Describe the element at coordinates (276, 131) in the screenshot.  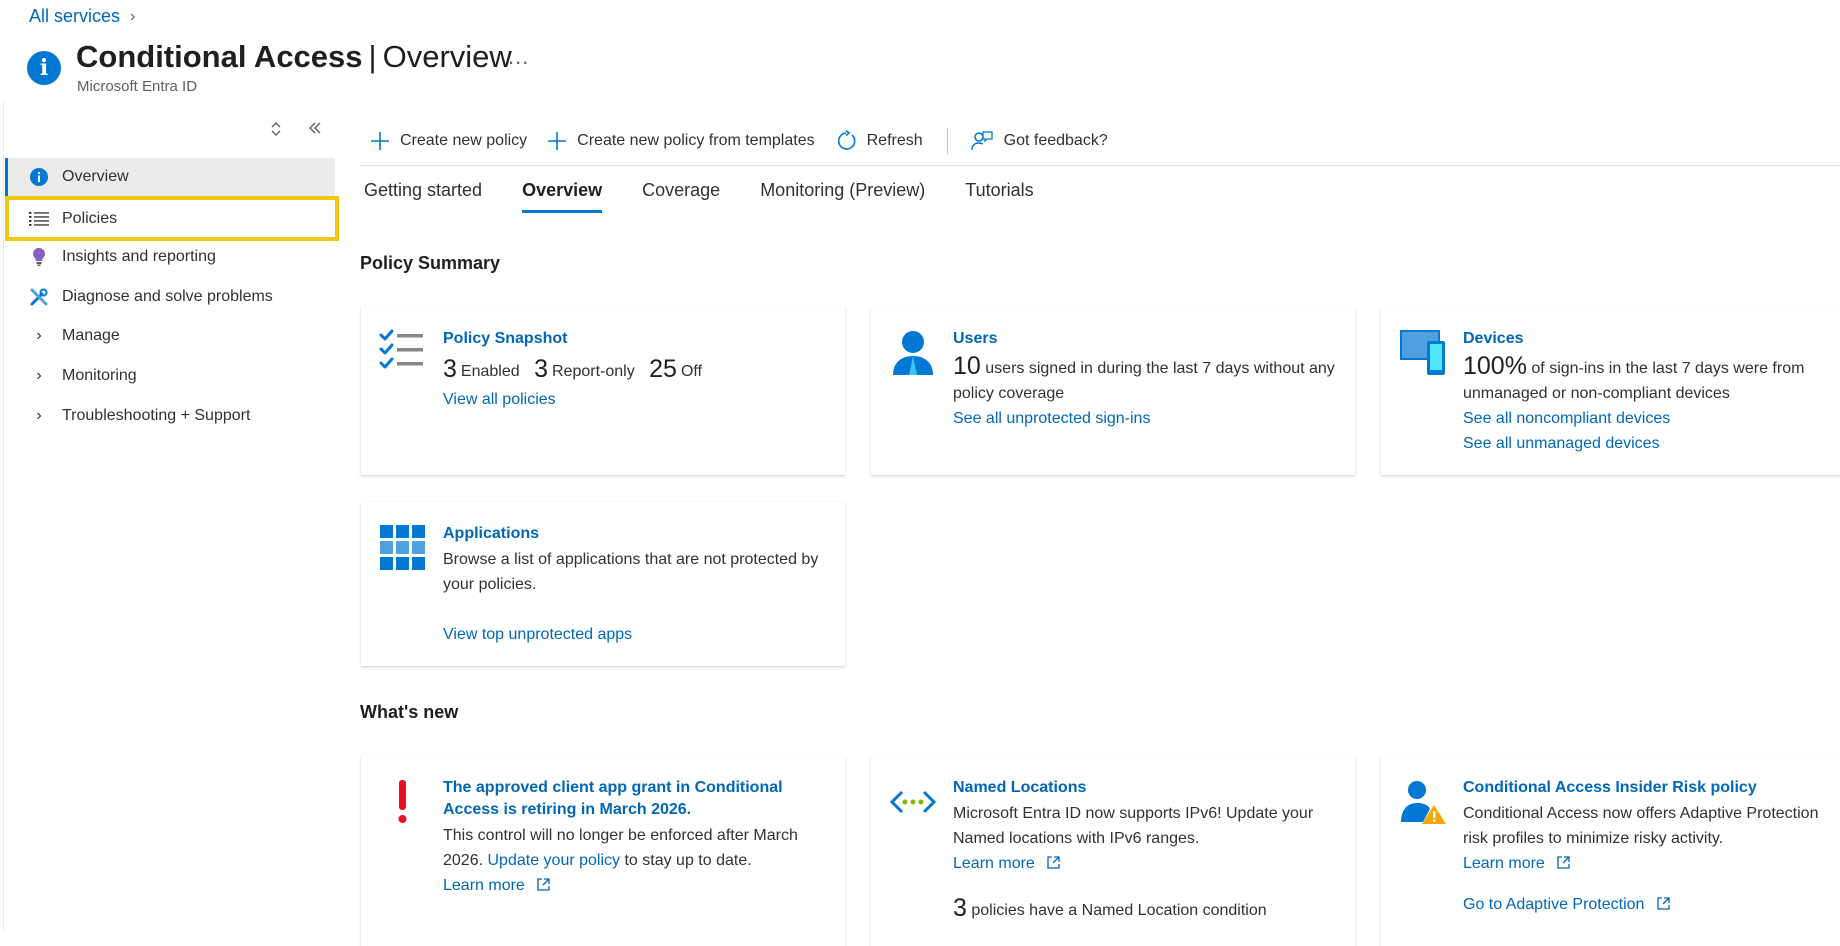
I see `sort-icon` at that location.